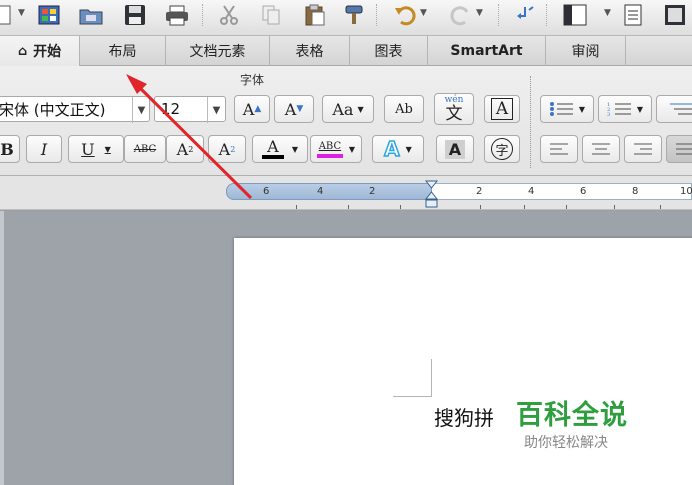 This screenshot has width=692, height=485. What do you see at coordinates (405, 15) in the screenshot?
I see `undo-icon` at bounding box center [405, 15].